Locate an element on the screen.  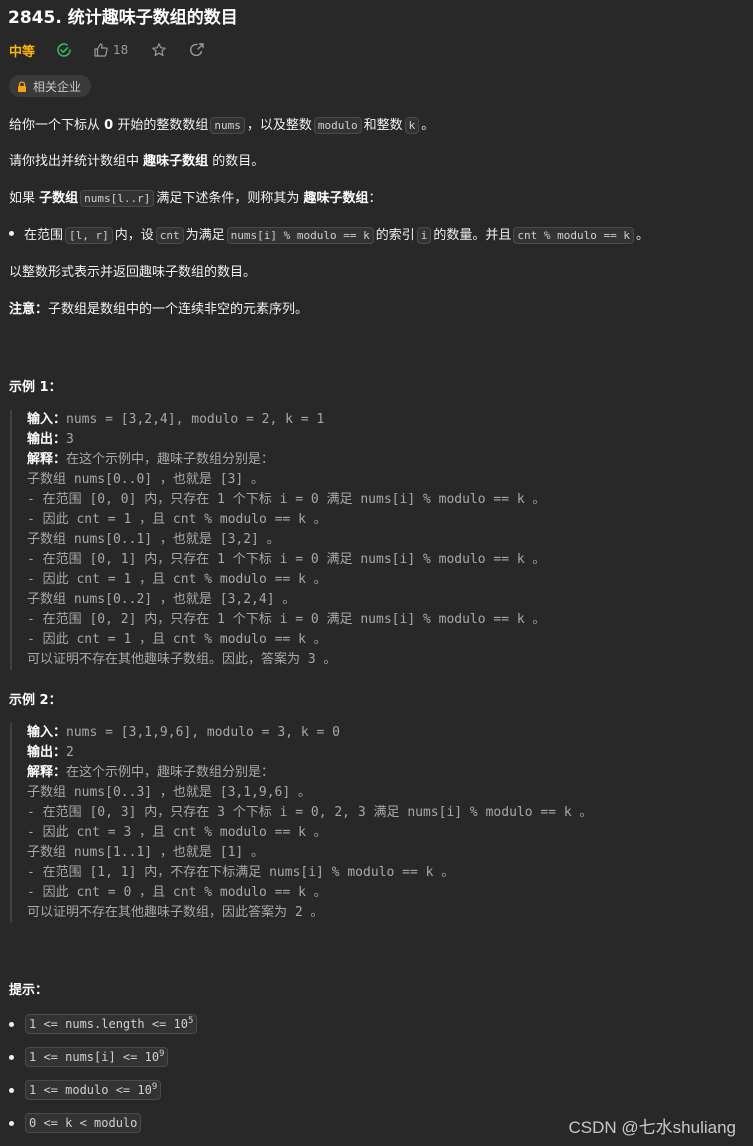
example-explanation: 解释：在这个示例中，趣味子数组分别是： is located at coordinates (286, 460).